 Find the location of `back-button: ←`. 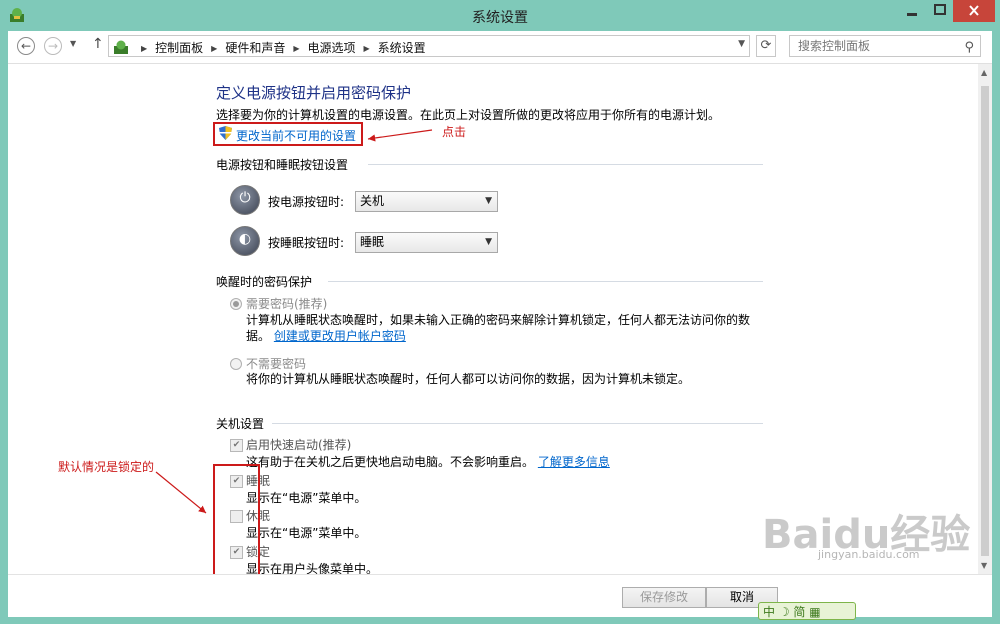

back-button: ← is located at coordinates (26, 46).